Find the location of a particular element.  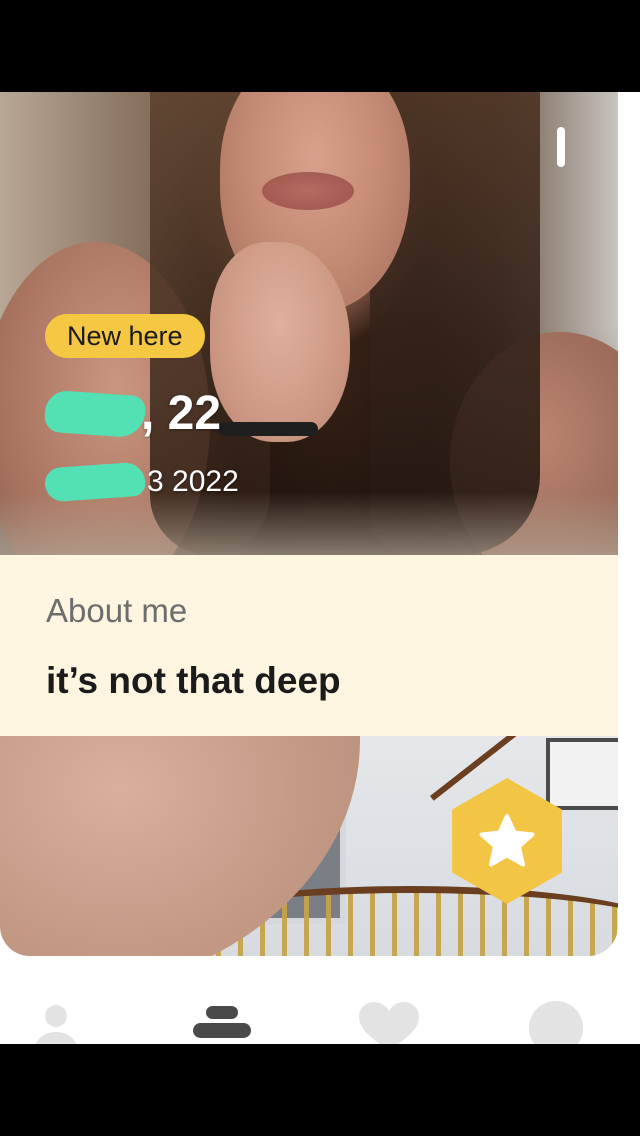

name-age: , 22 is located at coordinates (181, 413).